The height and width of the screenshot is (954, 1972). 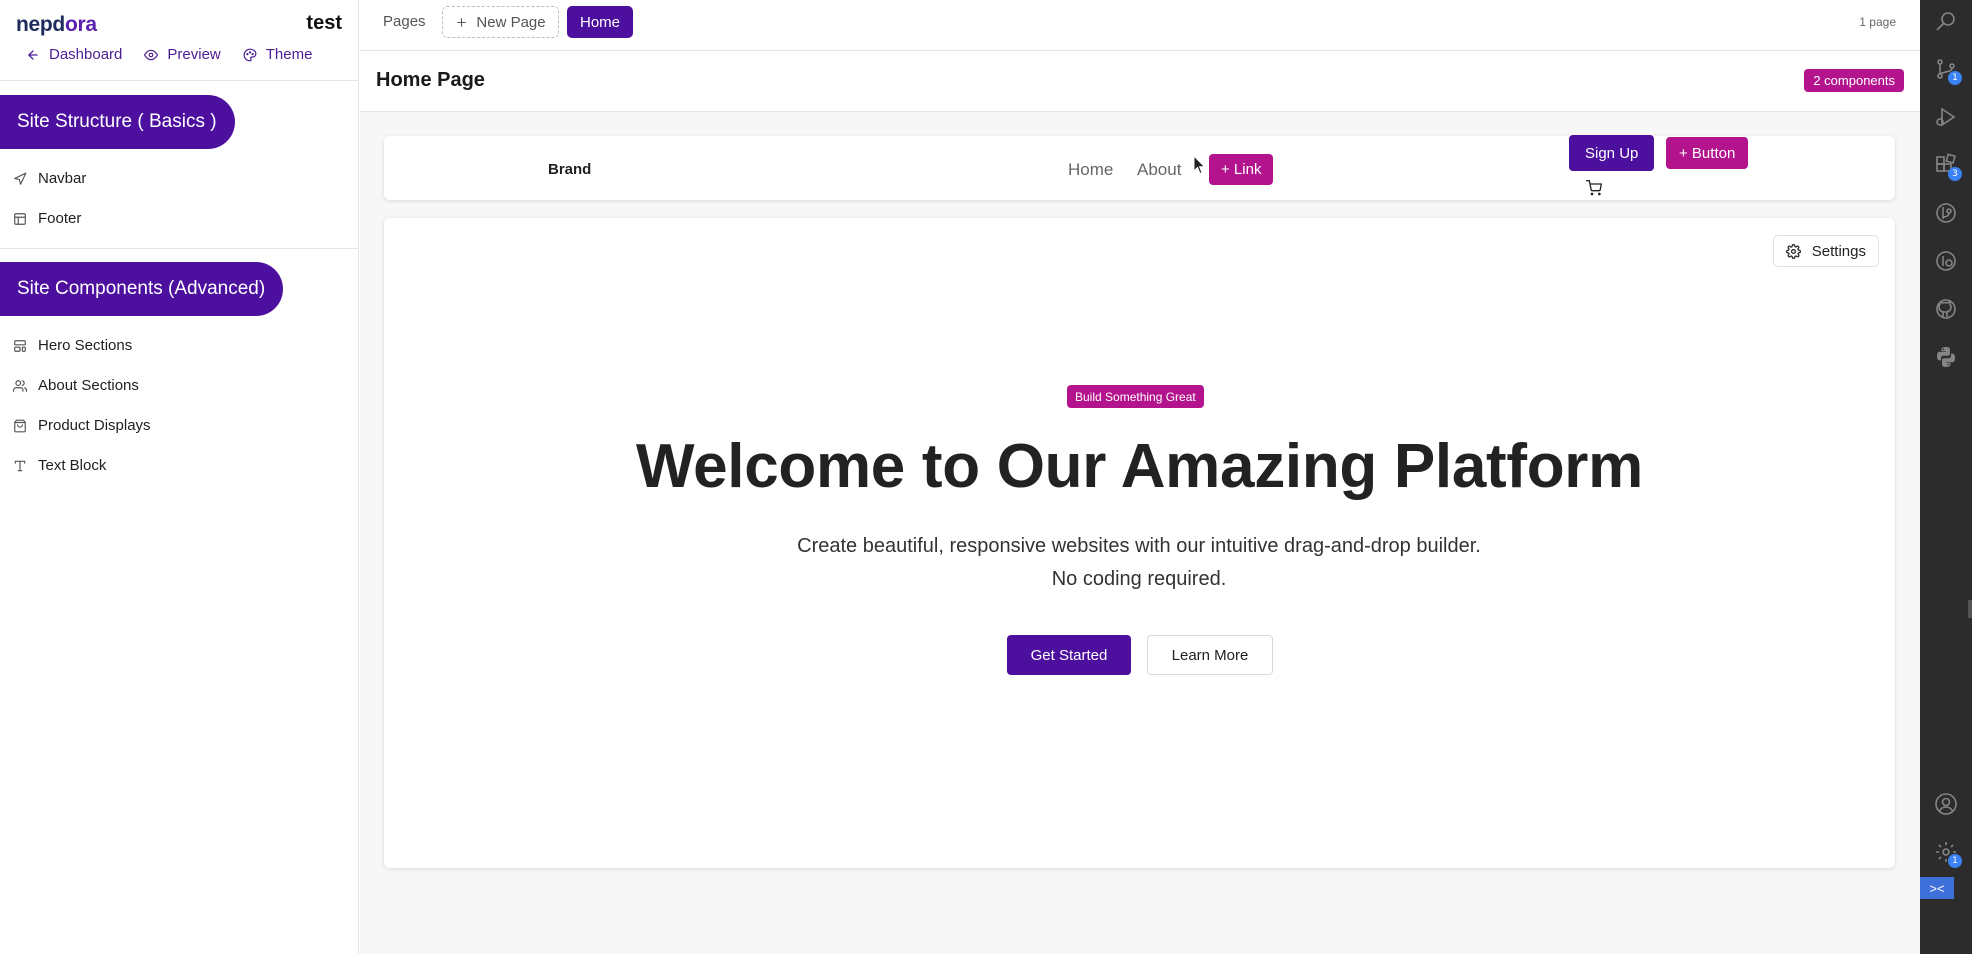 I want to click on activity-python, so click(x=1946, y=357).